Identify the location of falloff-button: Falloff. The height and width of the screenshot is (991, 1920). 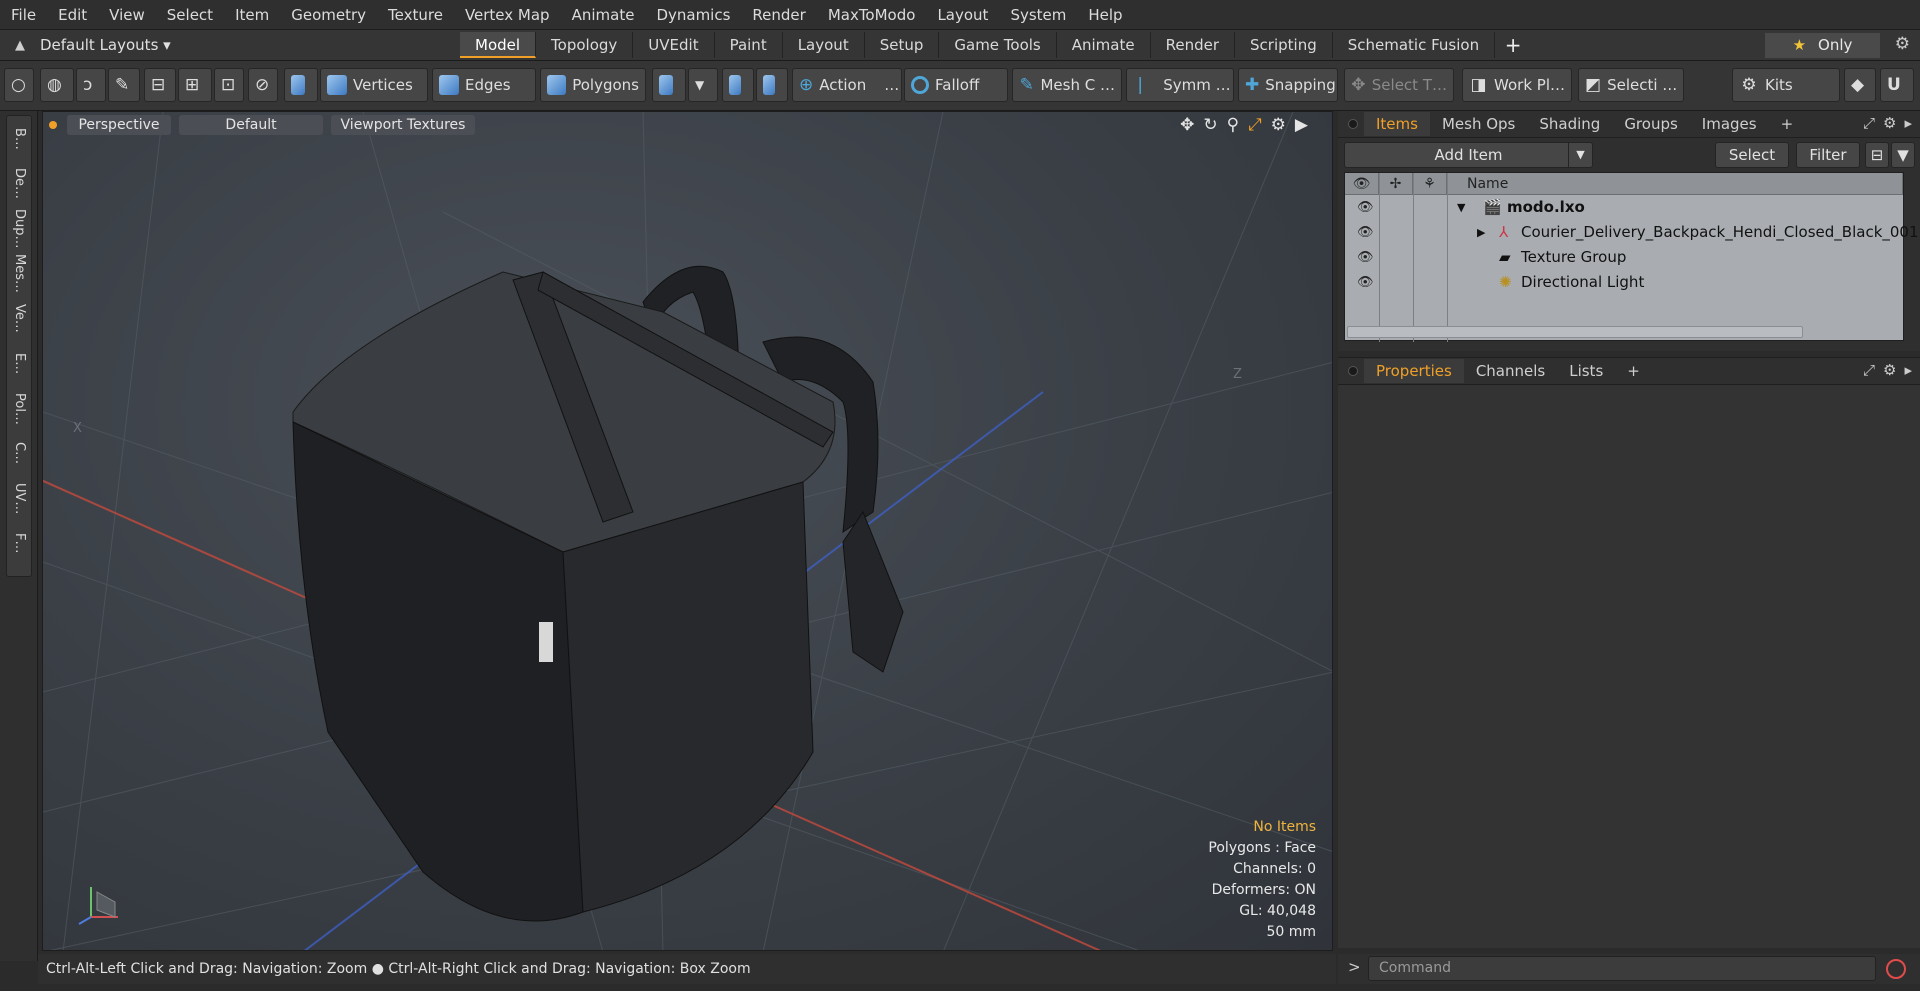
(956, 85).